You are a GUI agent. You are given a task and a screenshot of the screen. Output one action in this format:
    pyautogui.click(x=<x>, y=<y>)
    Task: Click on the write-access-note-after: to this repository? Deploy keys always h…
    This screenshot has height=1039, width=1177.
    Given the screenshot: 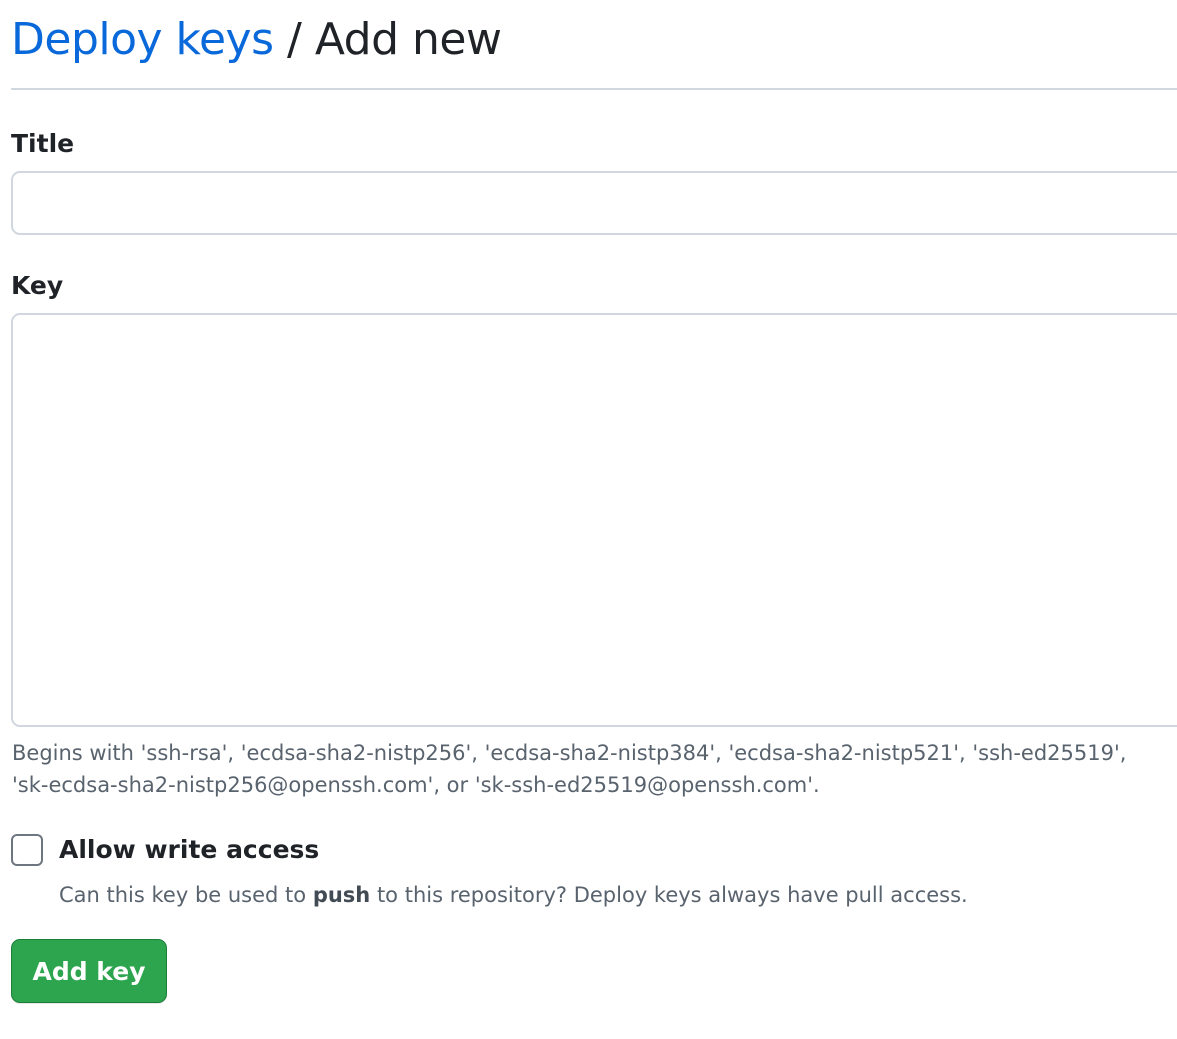 What is the action you would take?
    pyautogui.click(x=672, y=895)
    